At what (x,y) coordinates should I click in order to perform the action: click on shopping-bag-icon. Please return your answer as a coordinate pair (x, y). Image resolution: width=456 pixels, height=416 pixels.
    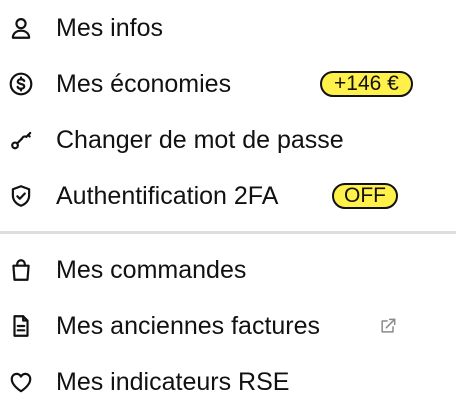
    Looking at the image, I should click on (21, 270).